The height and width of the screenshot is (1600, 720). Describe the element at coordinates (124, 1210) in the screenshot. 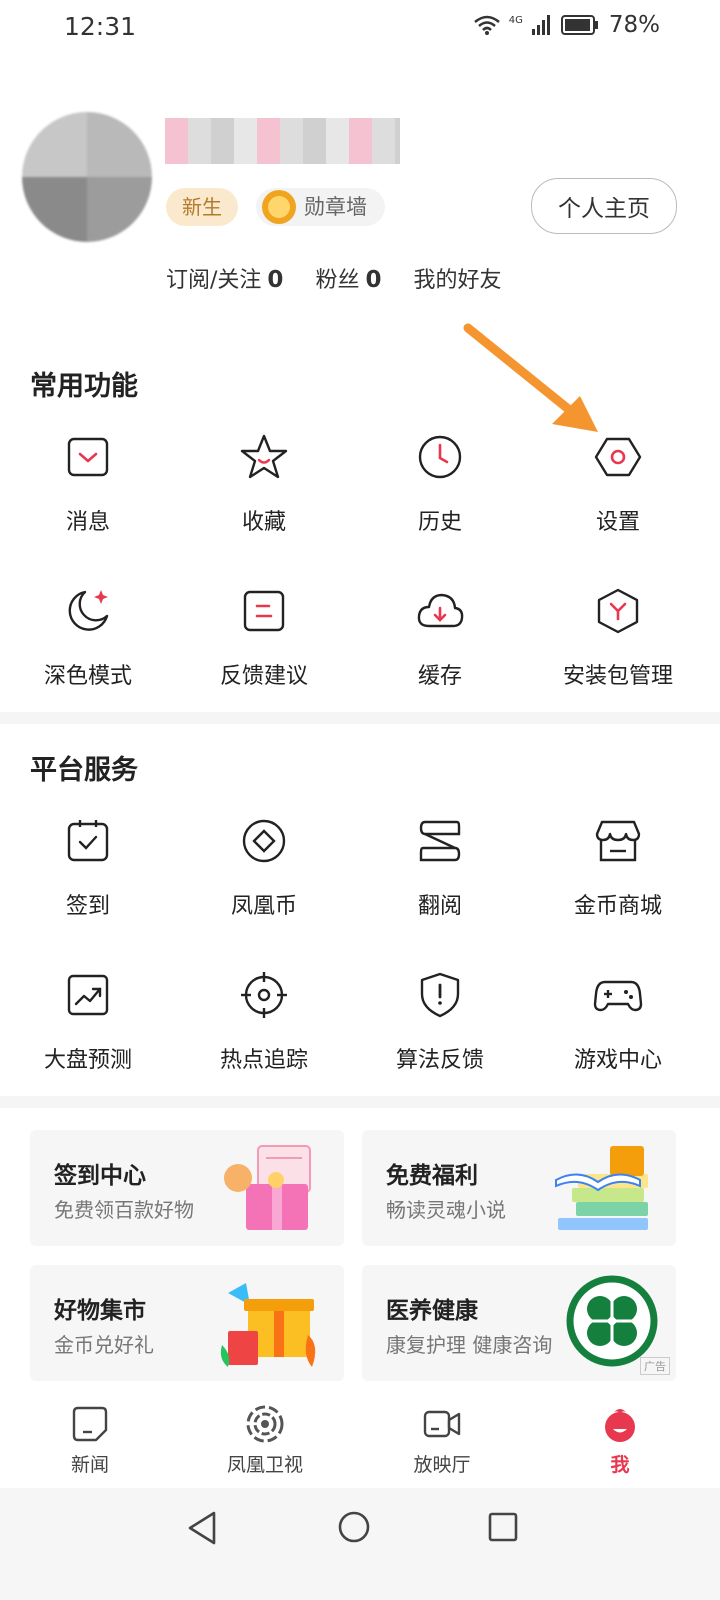

I see `card-subtitle: 免费领百款好物` at that location.